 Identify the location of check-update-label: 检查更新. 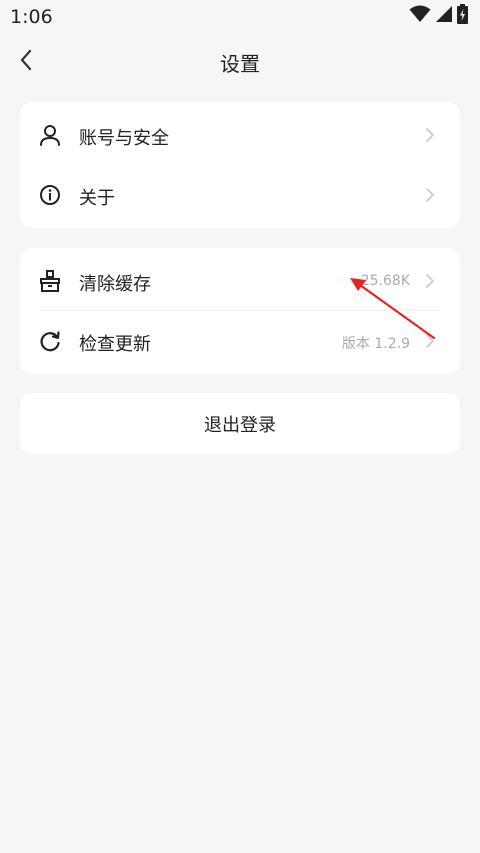
(115, 344).